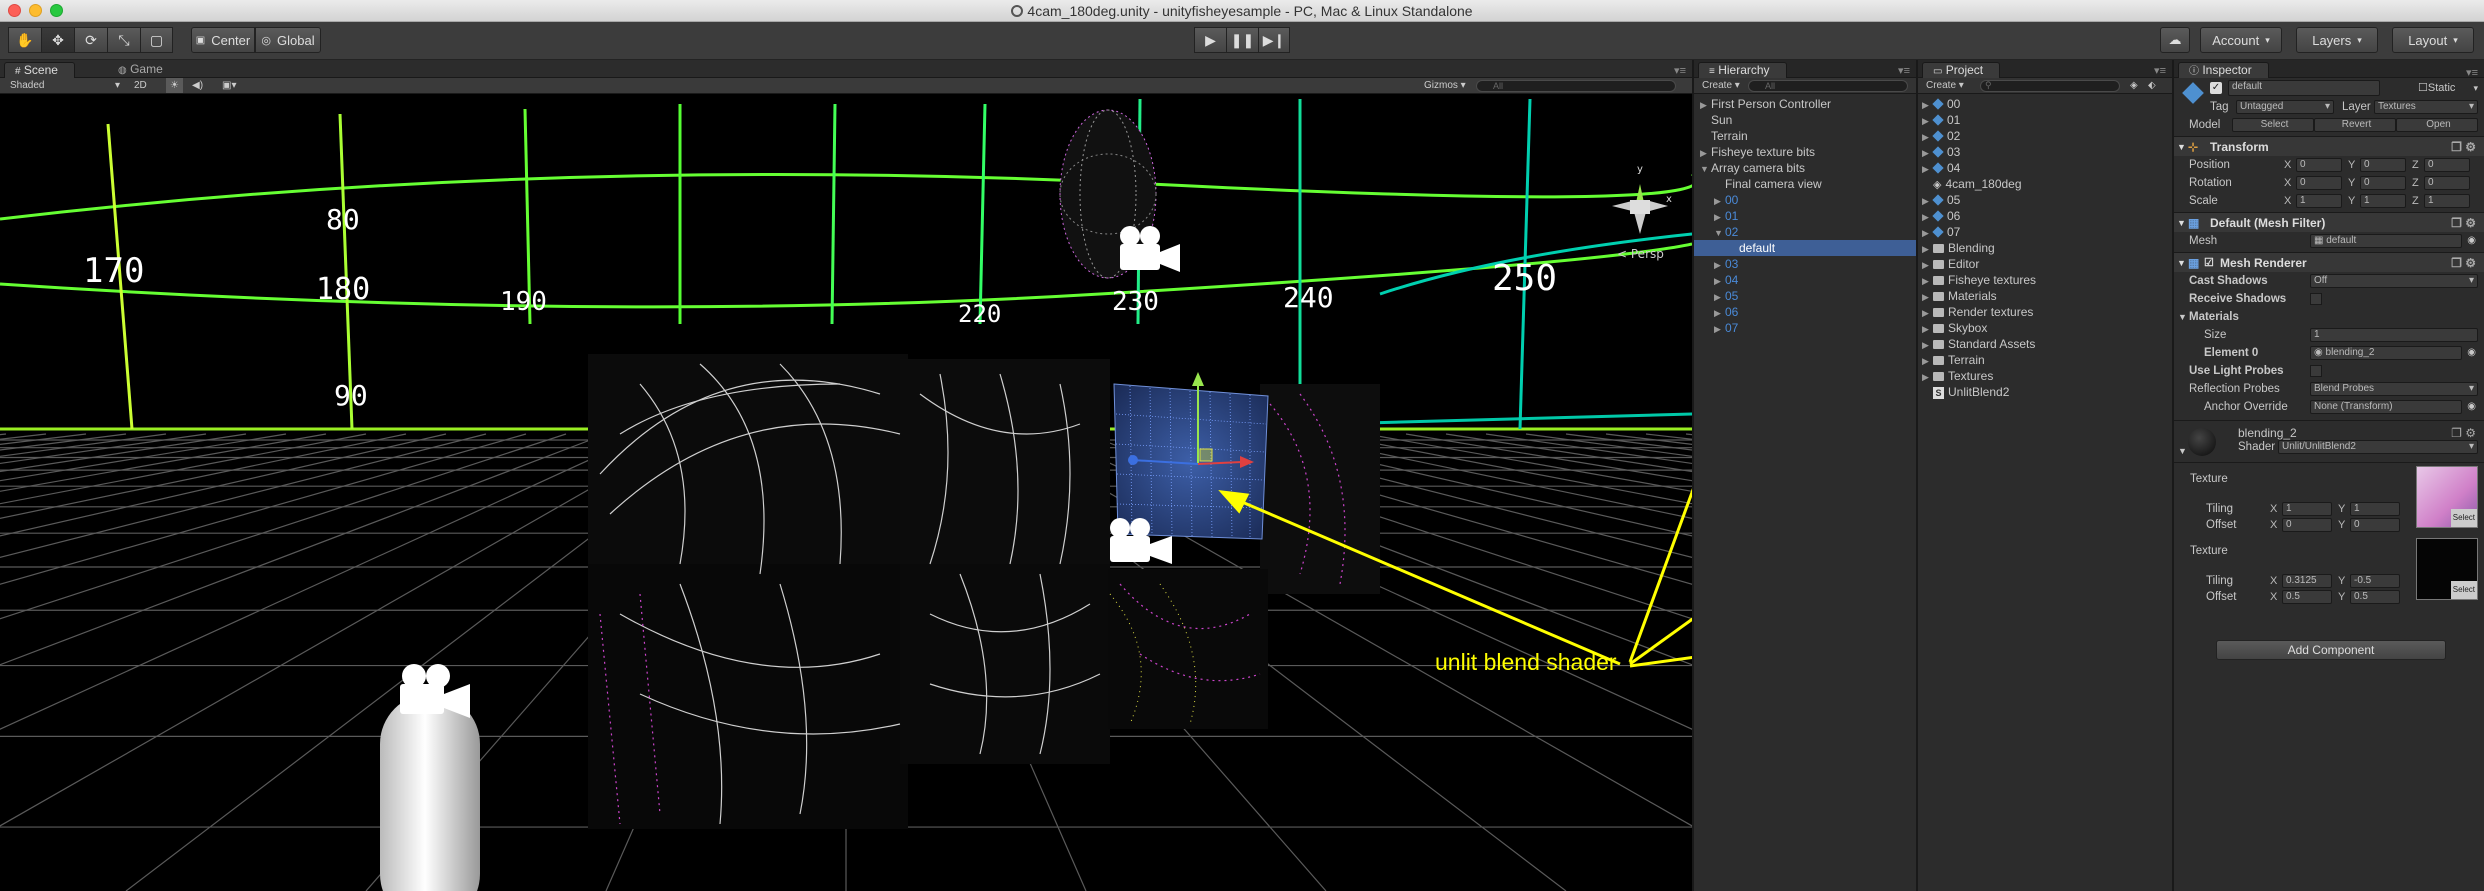  I want to click on lighting-toggle: ☀, so click(174, 85).